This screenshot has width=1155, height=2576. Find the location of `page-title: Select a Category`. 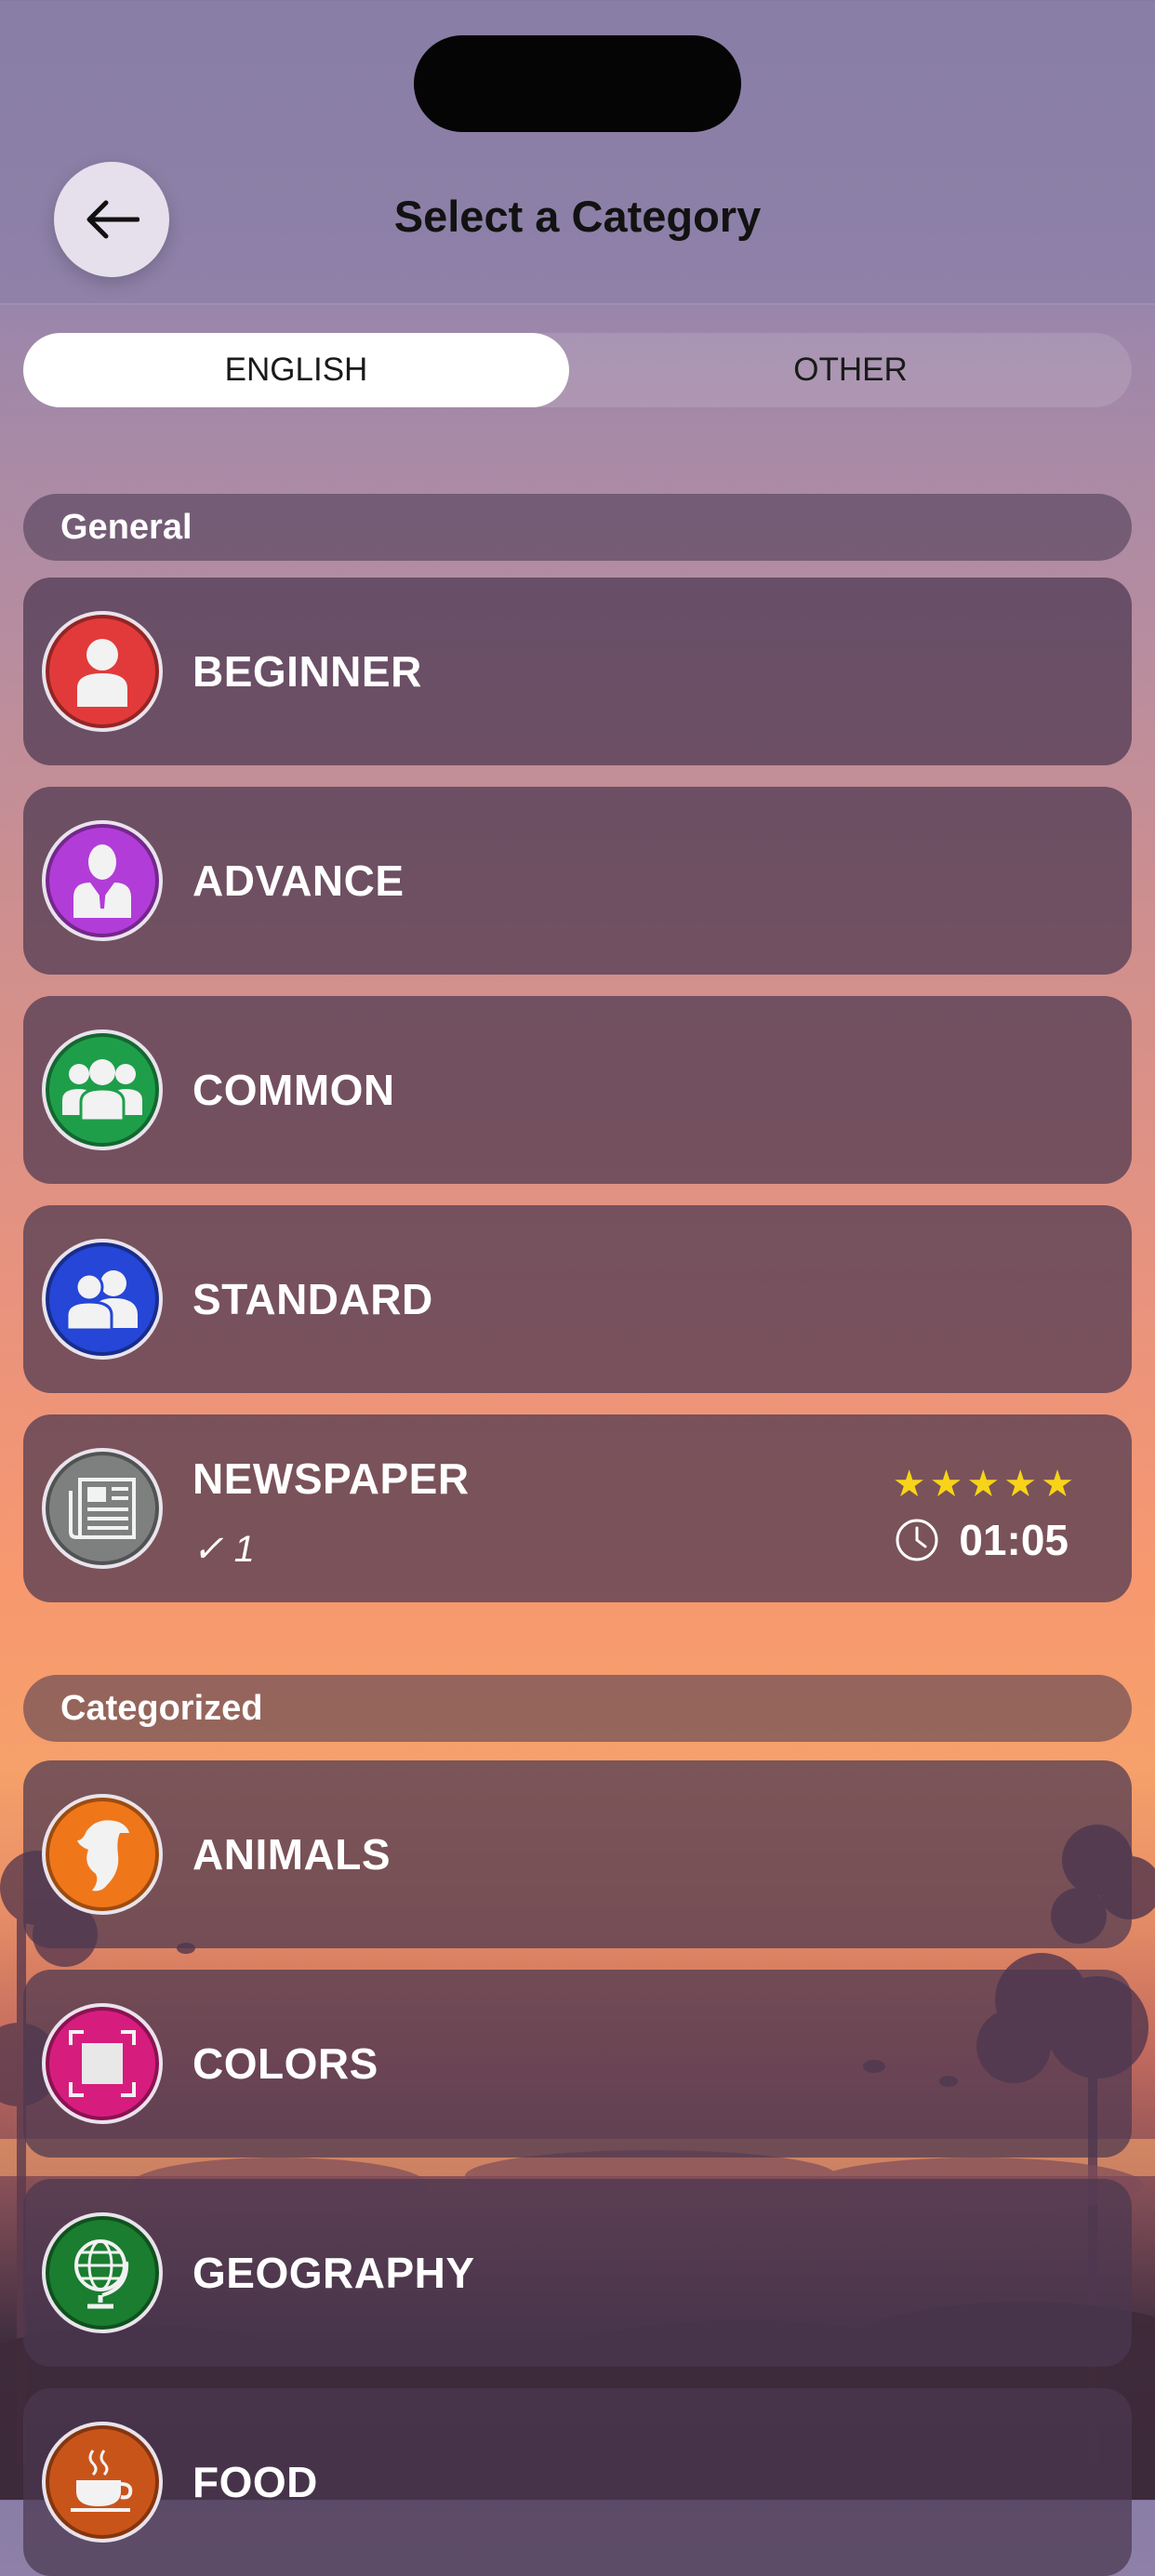

page-title: Select a Category is located at coordinates (577, 216).